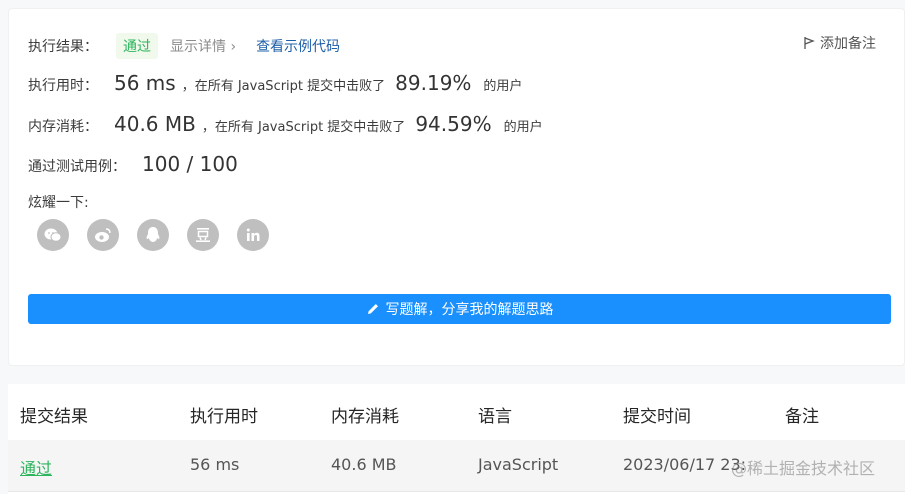 Image resolution: width=905 pixels, height=494 pixels. What do you see at coordinates (469, 310) in the screenshot?
I see `write-solution-label: 写题解，分享我的解题思路` at bounding box center [469, 310].